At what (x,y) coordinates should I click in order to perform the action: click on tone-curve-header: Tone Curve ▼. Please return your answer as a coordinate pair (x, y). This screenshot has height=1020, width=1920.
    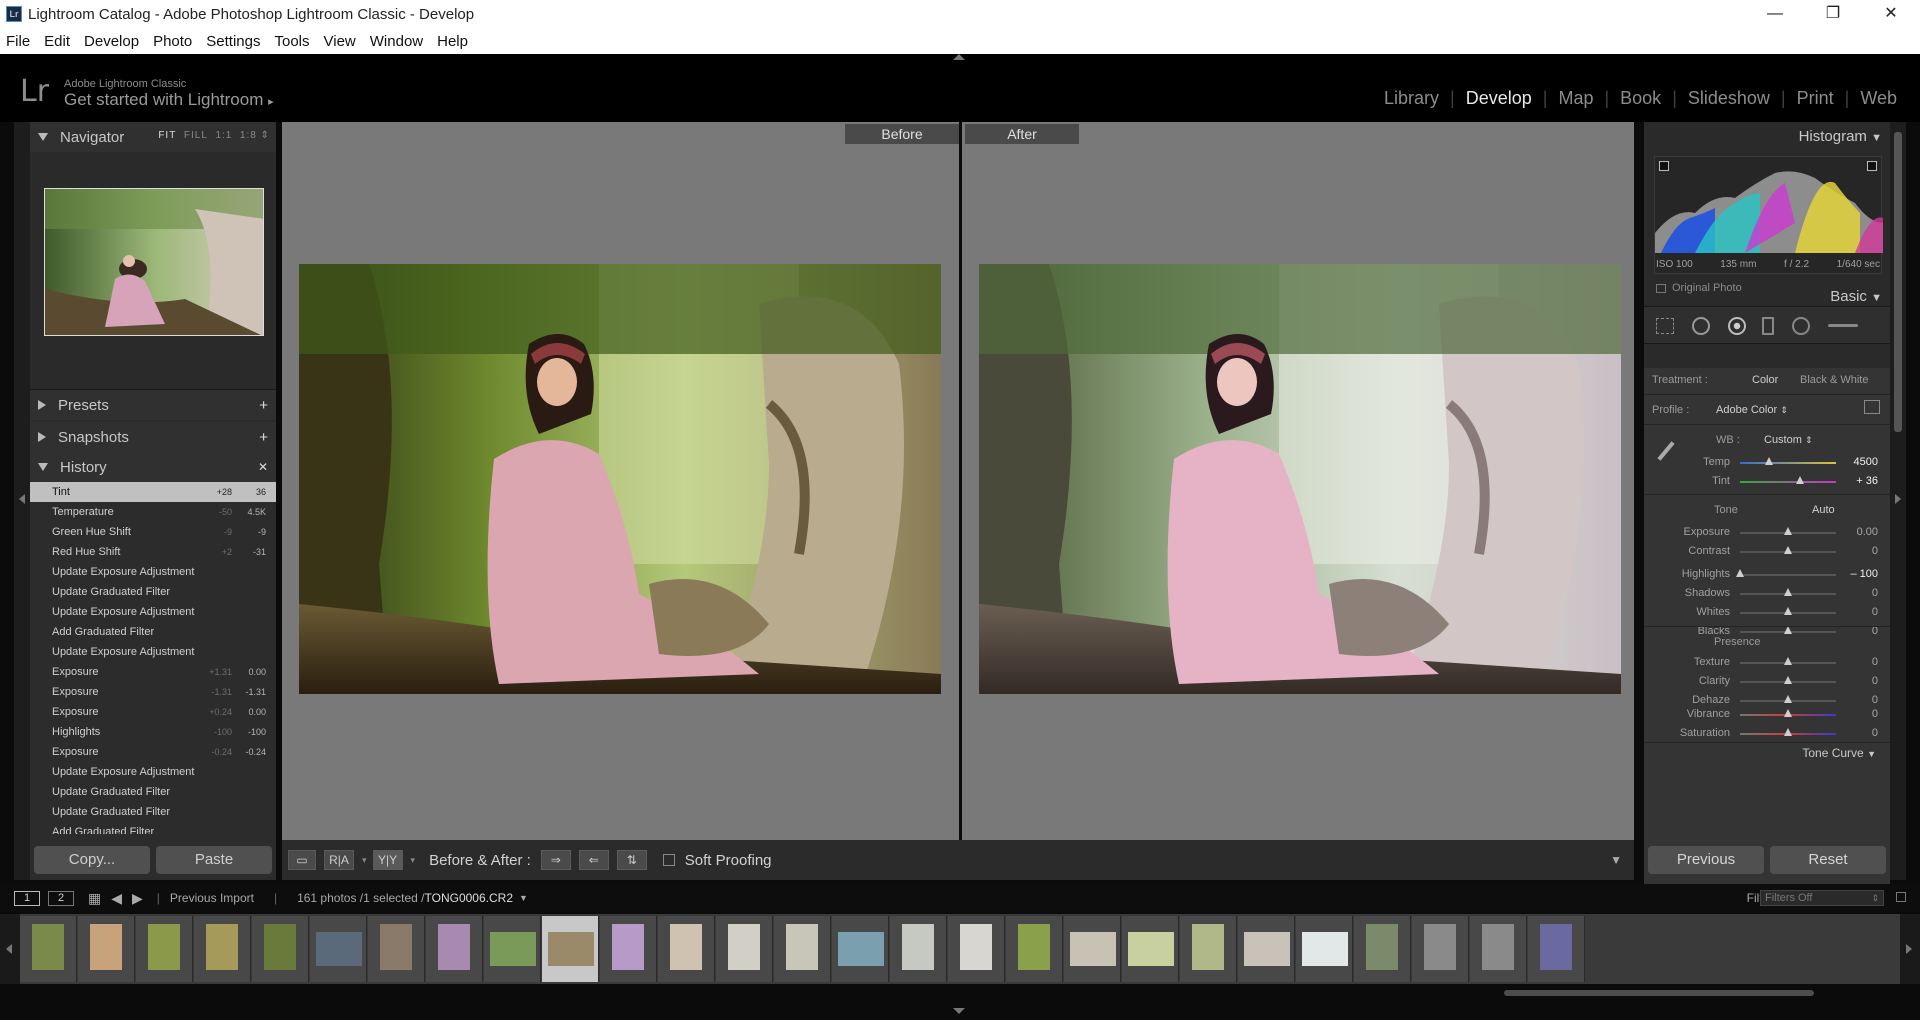
    Looking at the image, I should click on (1839, 753).